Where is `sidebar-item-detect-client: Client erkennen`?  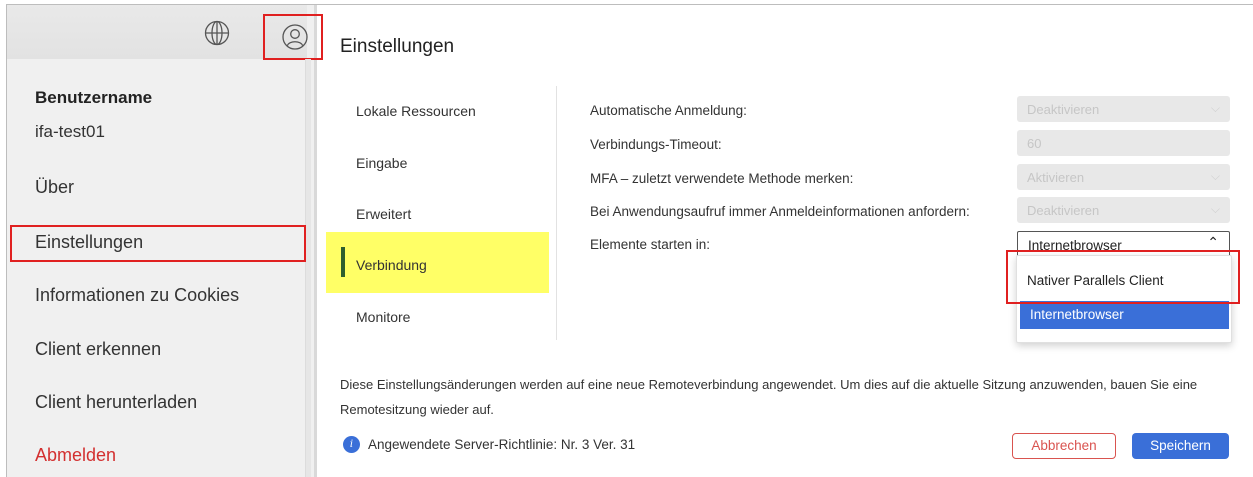 sidebar-item-detect-client: Client erkennen is located at coordinates (98, 349).